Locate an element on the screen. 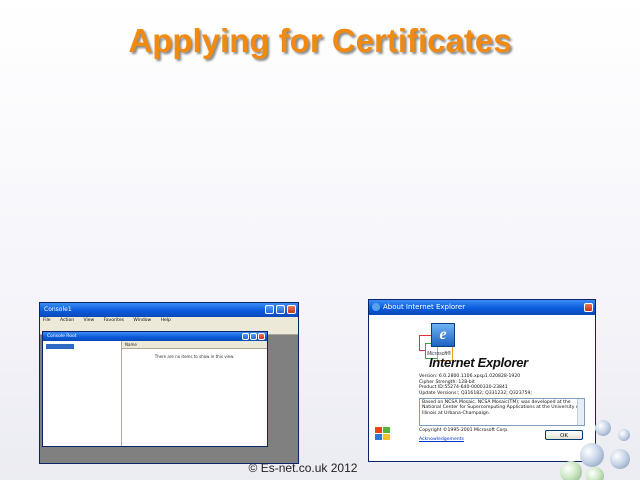 The width and height of the screenshot is (640, 480). console-root-title-bar: Console Root is located at coordinates (155, 336).